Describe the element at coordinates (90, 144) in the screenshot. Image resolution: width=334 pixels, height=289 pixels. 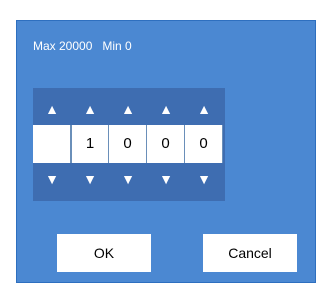
I see `digit-cell-2: 1` at that location.